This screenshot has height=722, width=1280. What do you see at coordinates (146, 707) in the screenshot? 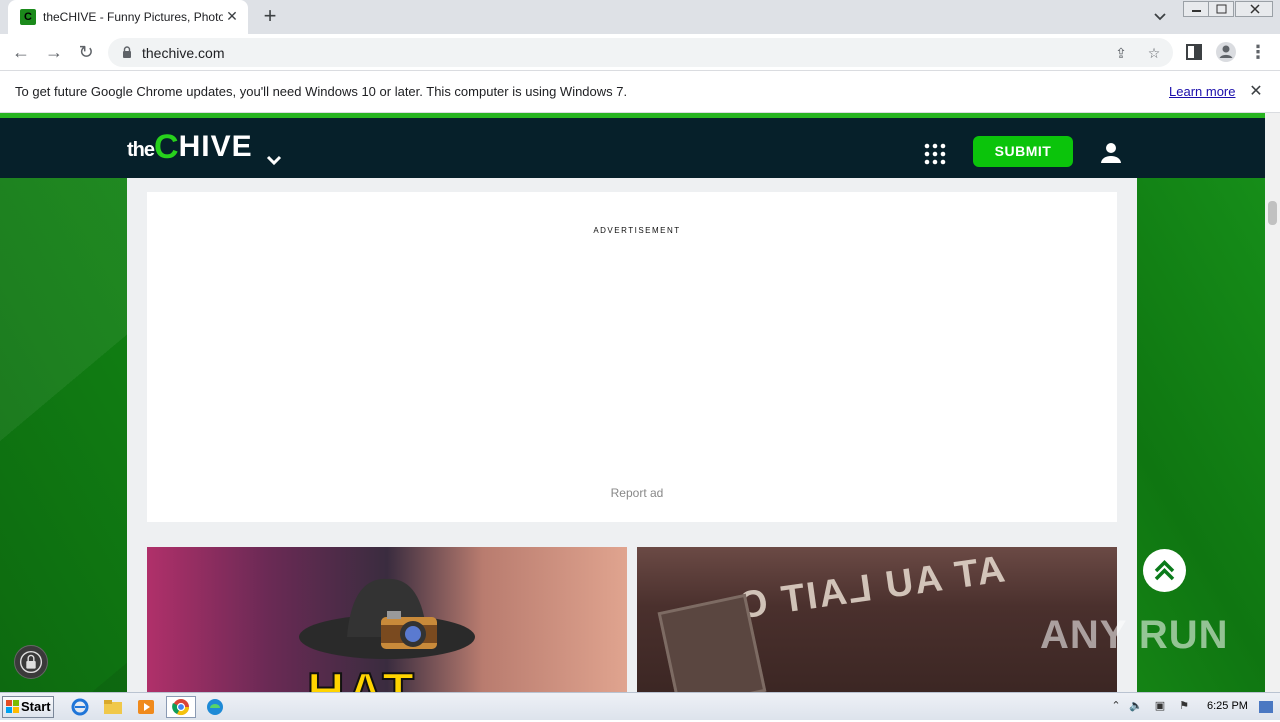
I see `media-player-icon` at bounding box center [146, 707].